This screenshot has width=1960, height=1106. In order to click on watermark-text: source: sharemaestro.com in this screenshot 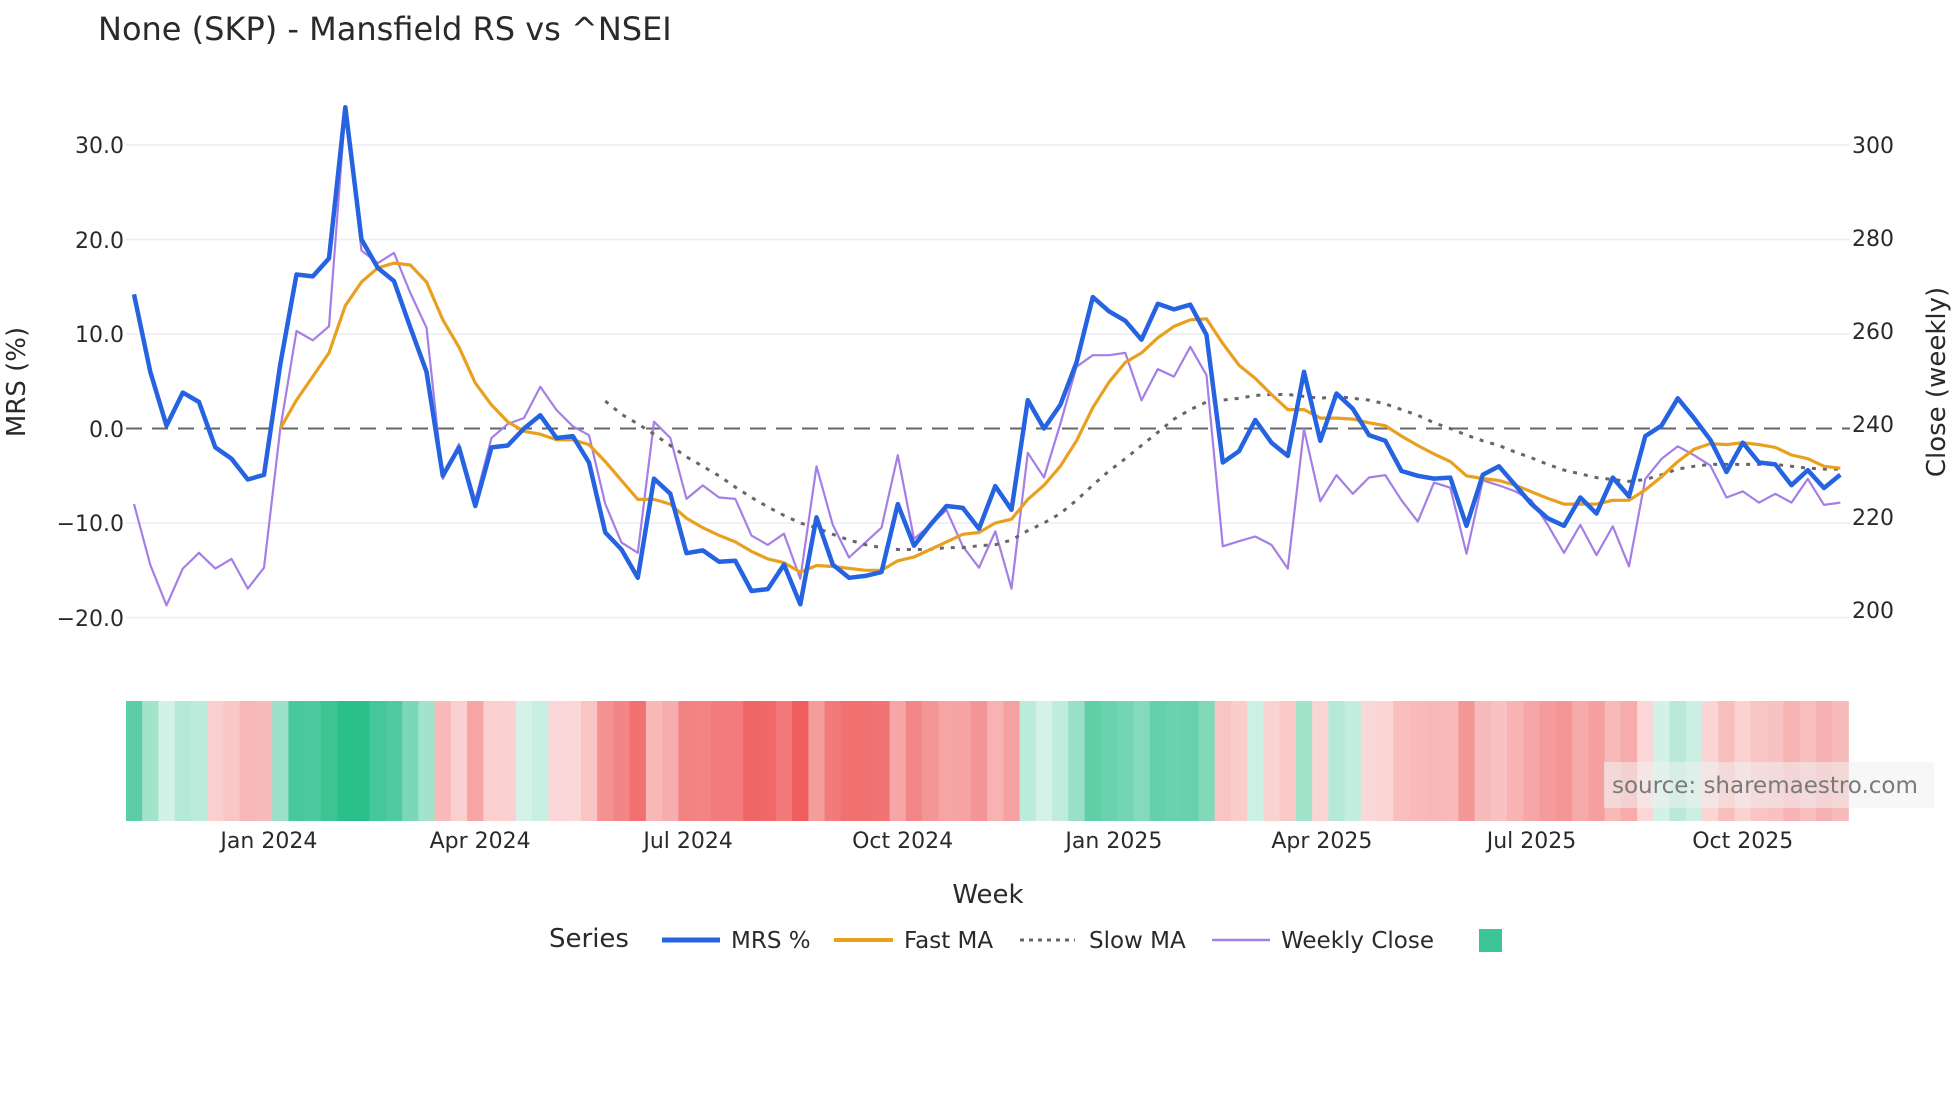, I will do `click(1765, 786)`.